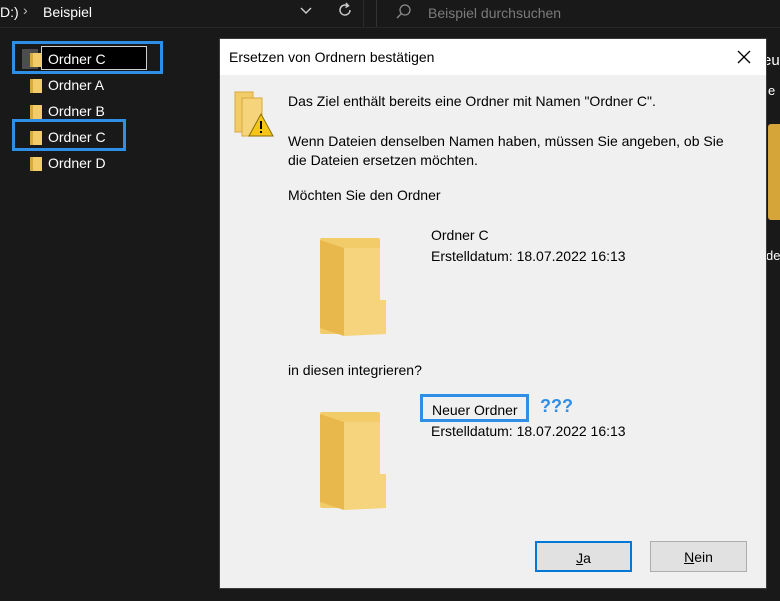  Describe the element at coordinates (528, 256) in the screenshot. I see `source-folder-date: Erstelldatum: 18.07.2022 16:13` at that location.